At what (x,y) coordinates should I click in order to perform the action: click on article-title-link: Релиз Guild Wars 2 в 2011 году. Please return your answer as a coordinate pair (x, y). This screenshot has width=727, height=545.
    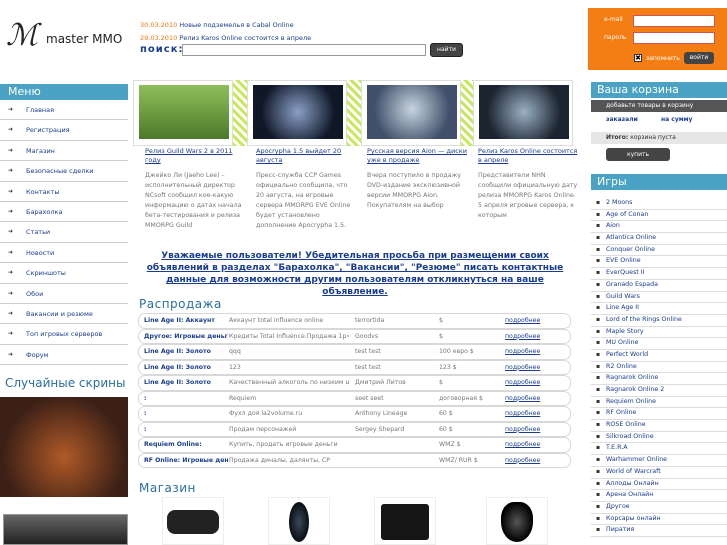
    Looking at the image, I should click on (195, 156).